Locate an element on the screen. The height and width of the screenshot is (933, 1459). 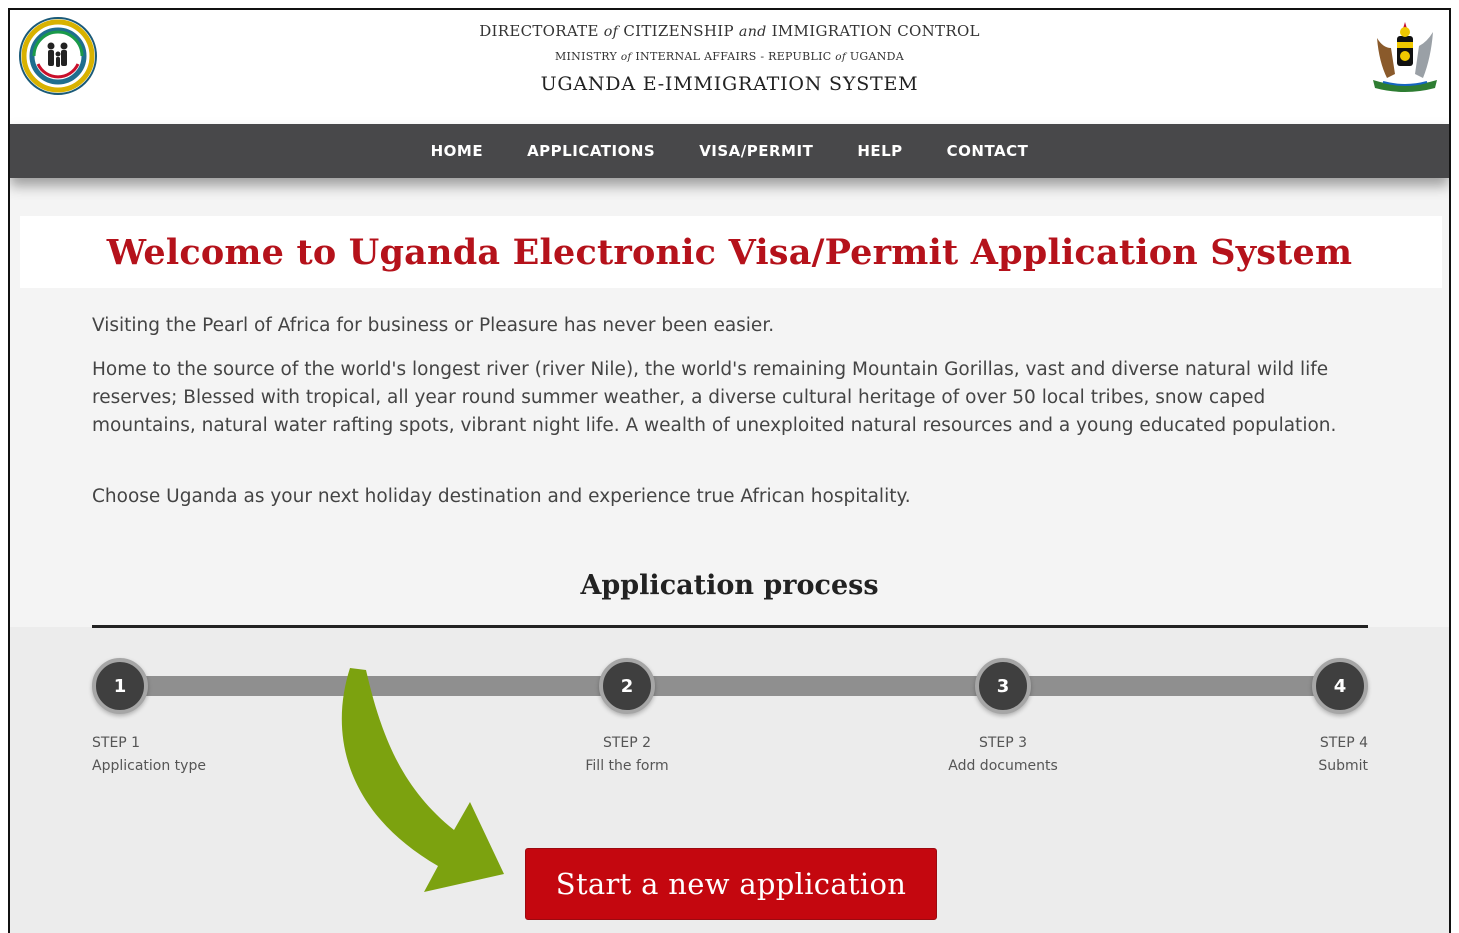
step-1-marker: 1 is located at coordinates (120, 686).